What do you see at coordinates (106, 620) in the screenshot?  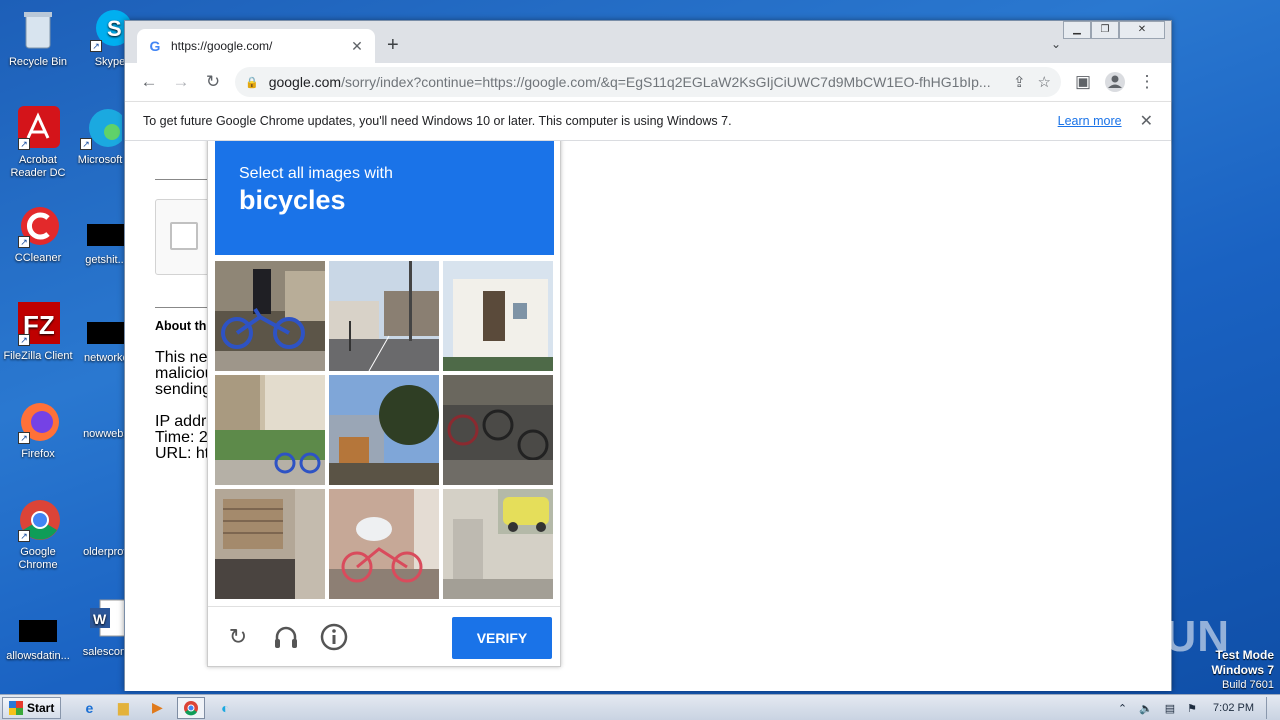 I see `word-icon: W` at bounding box center [106, 620].